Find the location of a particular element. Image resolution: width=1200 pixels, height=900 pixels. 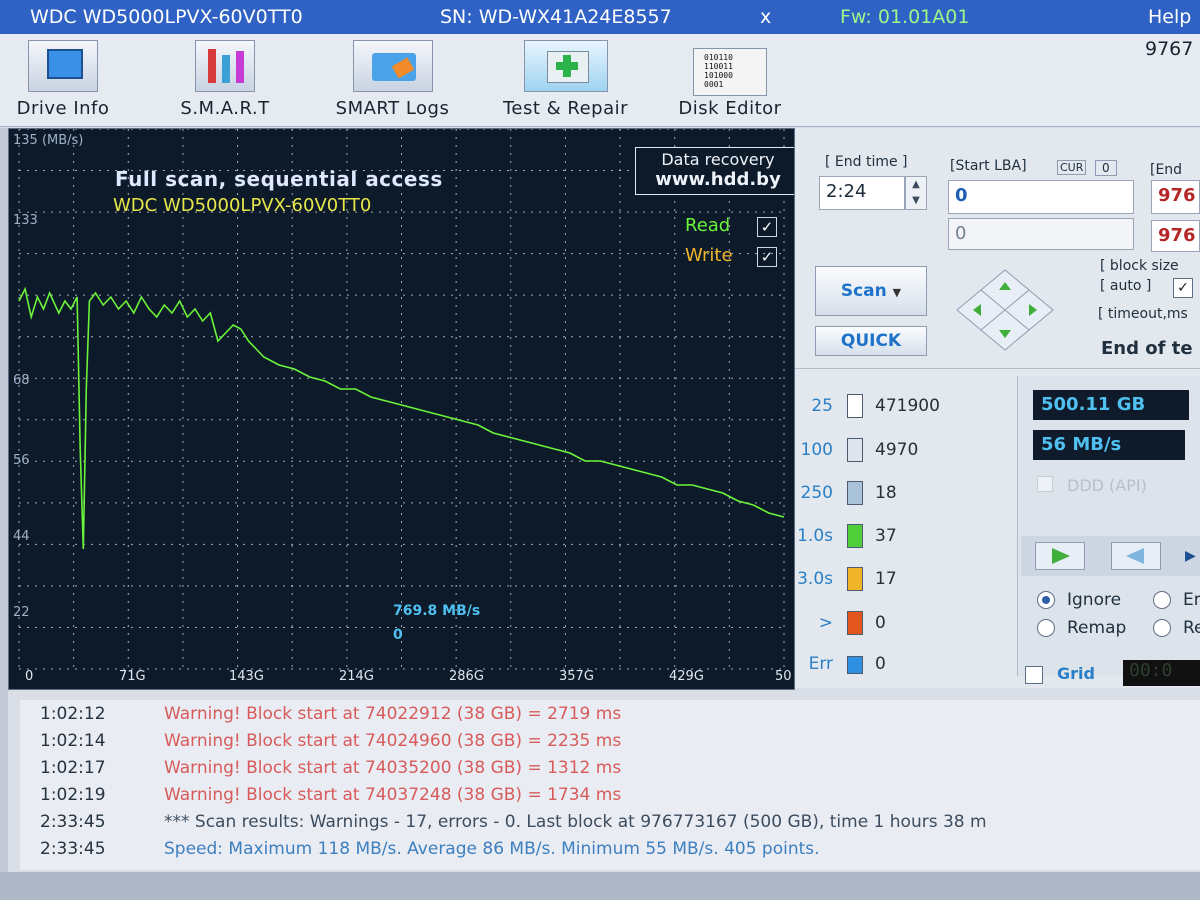

smart-label: S.M.A.R.T is located at coordinates (225, 108).